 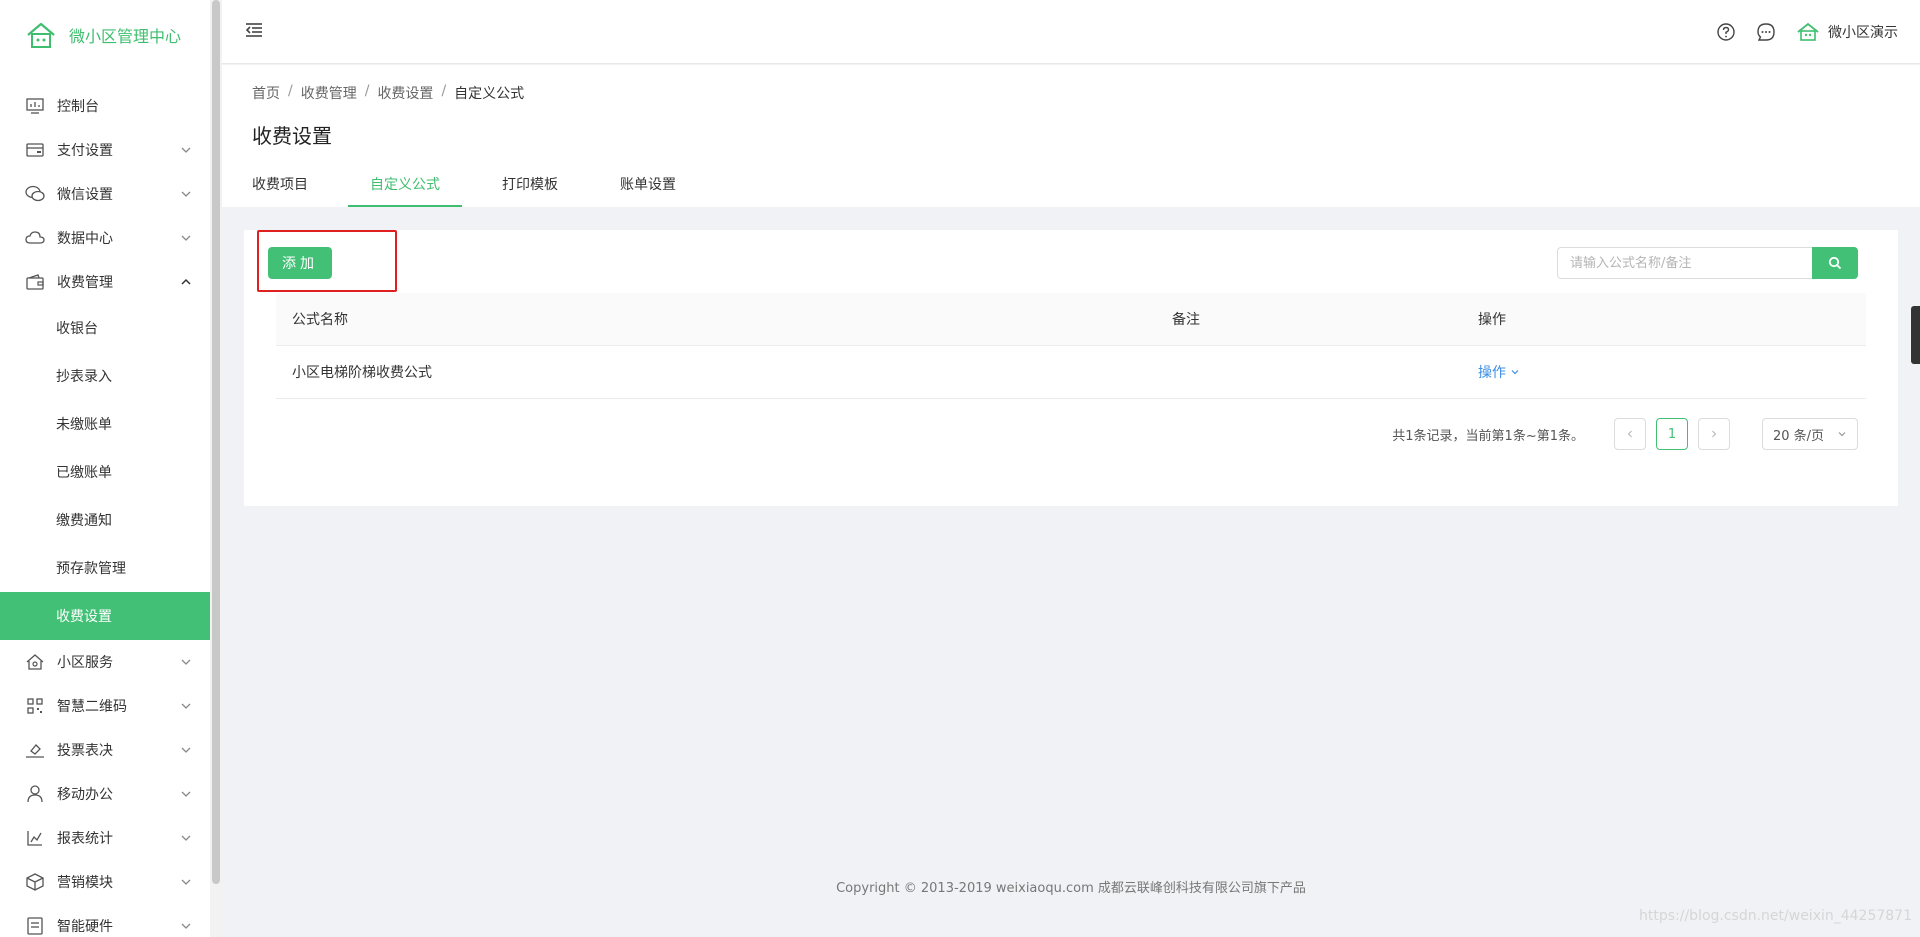 I want to click on sidebar-subitem-payment-notice: 缴费通知, so click(x=105, y=520).